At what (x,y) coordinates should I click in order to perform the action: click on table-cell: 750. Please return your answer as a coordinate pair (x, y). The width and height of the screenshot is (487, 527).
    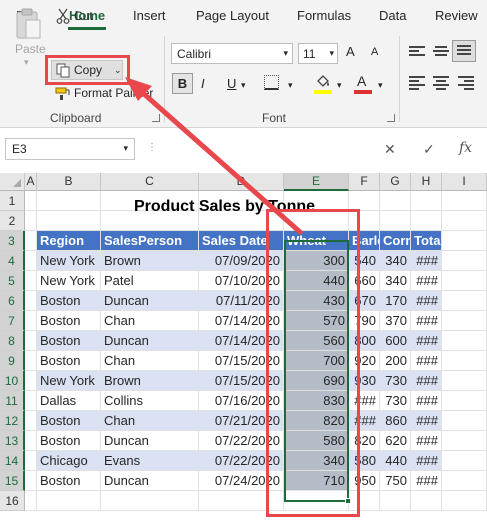
    Looking at the image, I should click on (395, 481).